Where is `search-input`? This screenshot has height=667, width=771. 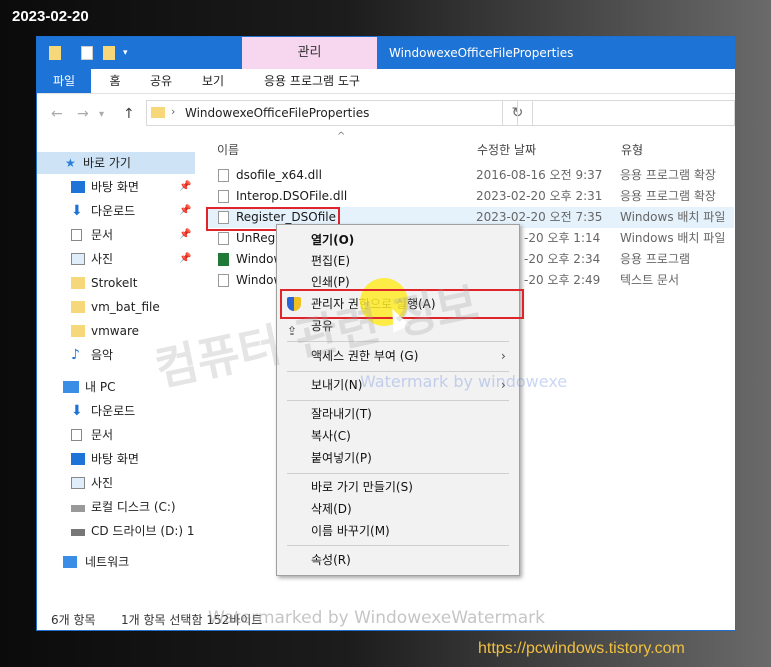 search-input is located at coordinates (626, 113).